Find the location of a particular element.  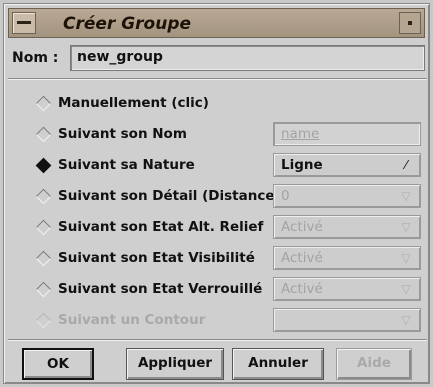

radio-diamond-selected-icon is located at coordinates (43, 165).